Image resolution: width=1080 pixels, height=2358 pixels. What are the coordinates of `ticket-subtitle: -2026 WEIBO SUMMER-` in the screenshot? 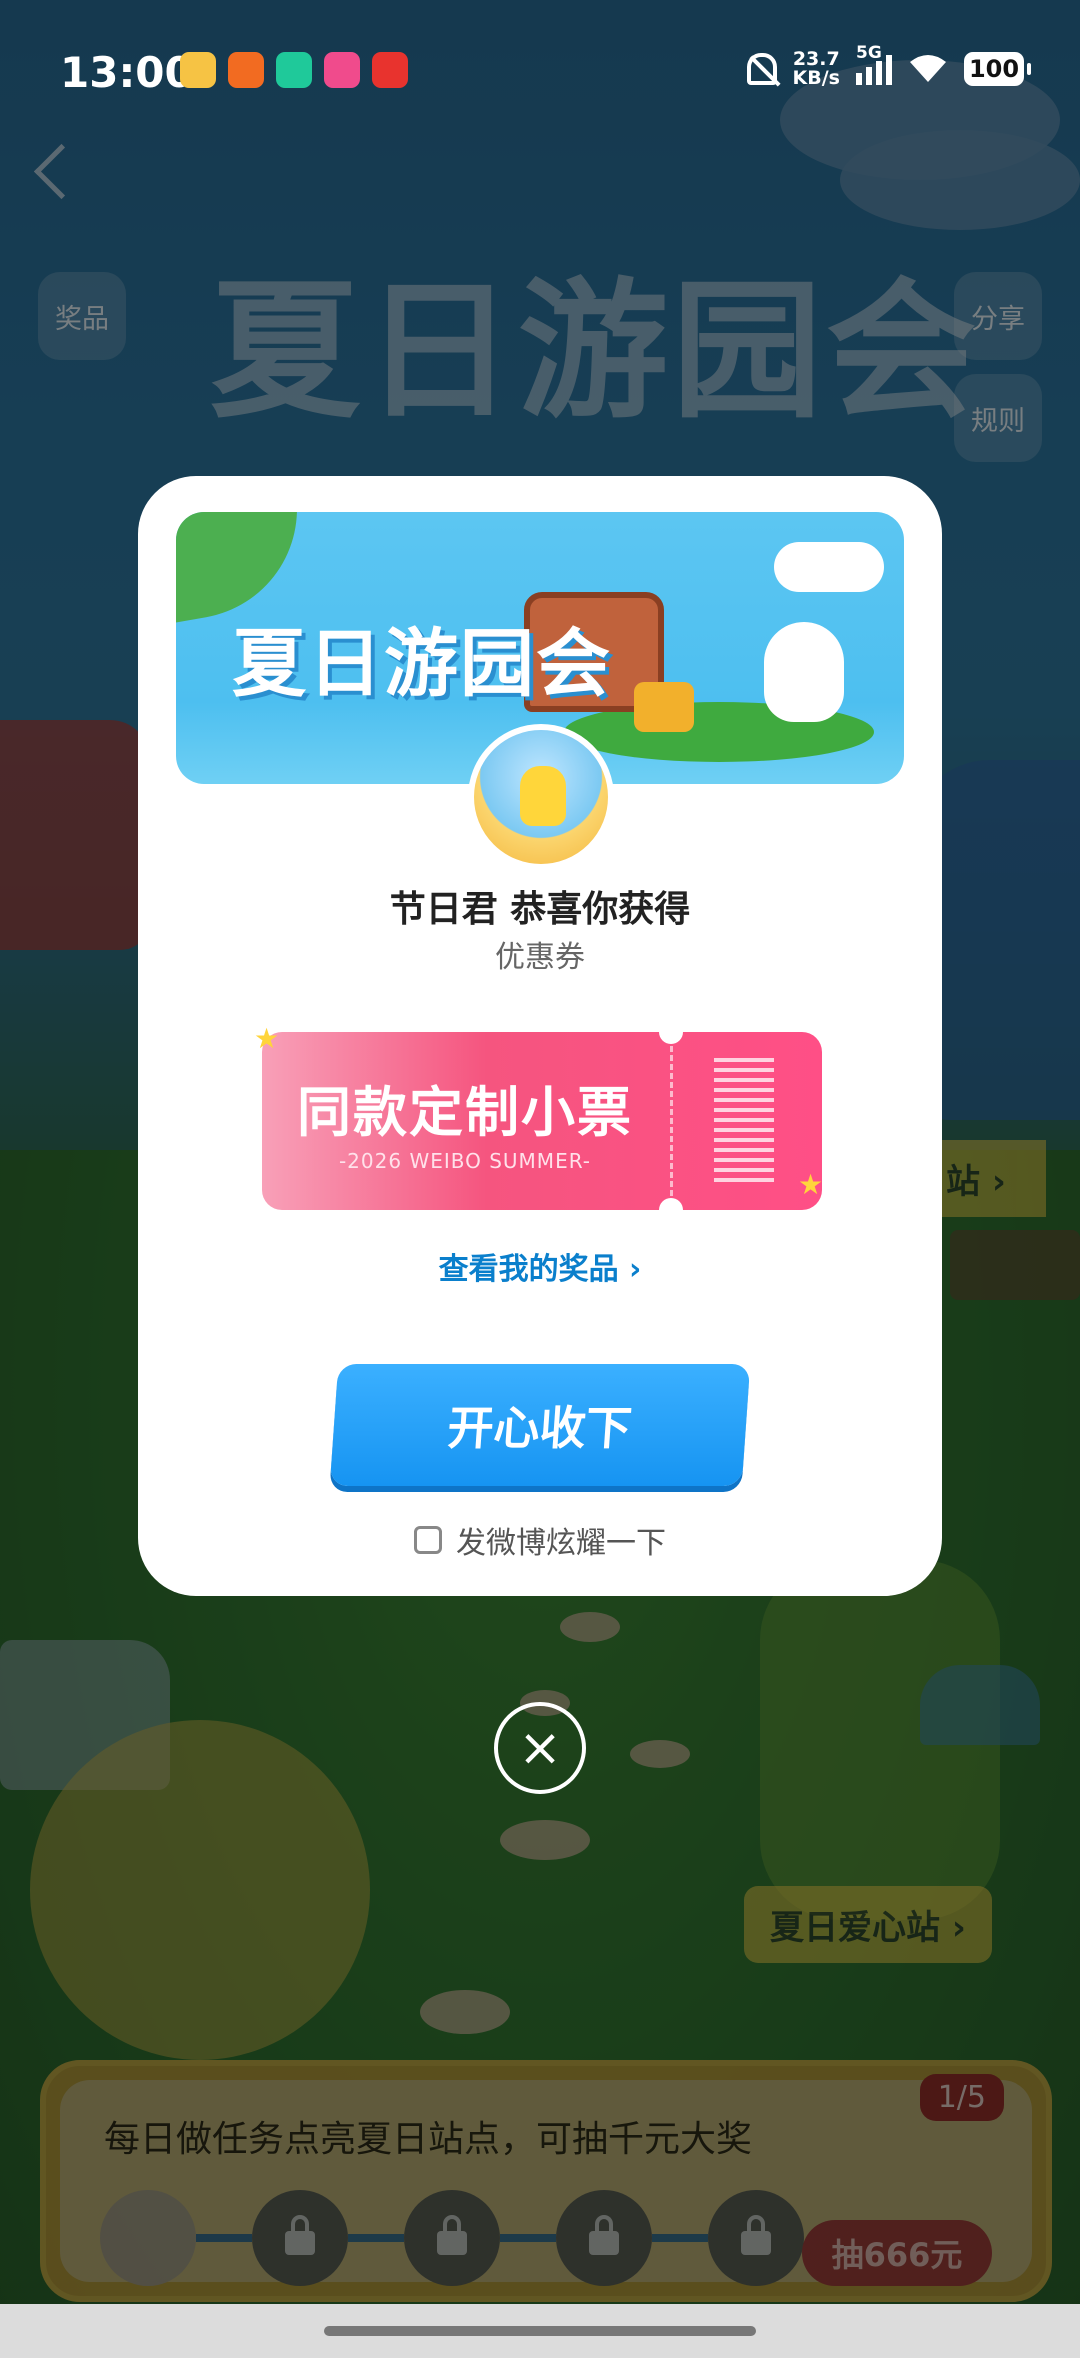 It's located at (465, 1161).